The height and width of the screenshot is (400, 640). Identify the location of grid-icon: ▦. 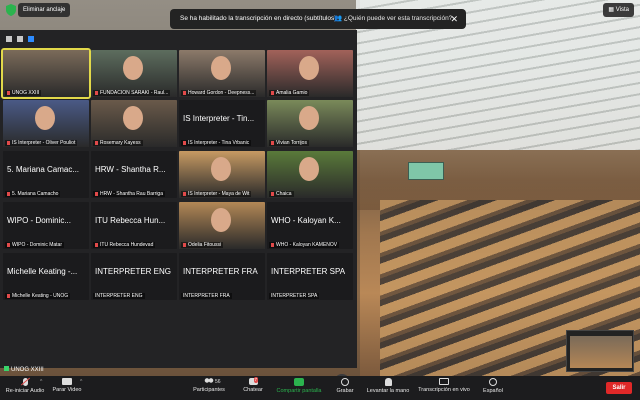
(612, 10).